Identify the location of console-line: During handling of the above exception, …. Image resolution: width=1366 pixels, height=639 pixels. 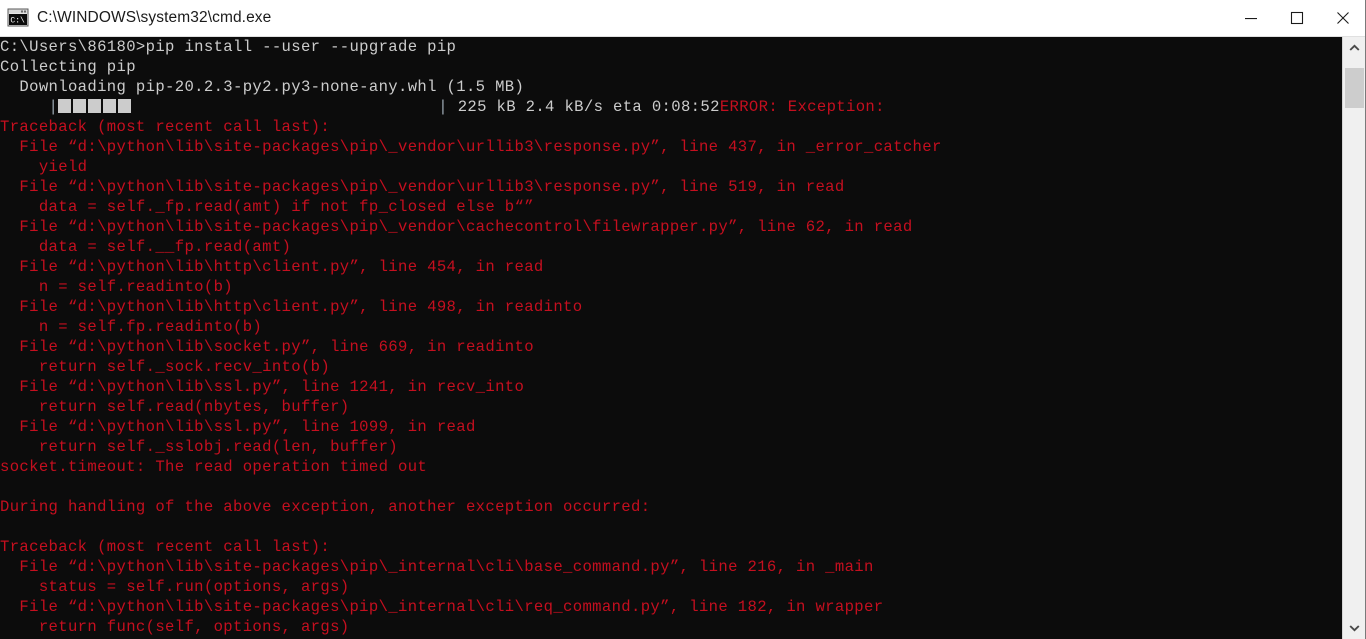
(325, 507).